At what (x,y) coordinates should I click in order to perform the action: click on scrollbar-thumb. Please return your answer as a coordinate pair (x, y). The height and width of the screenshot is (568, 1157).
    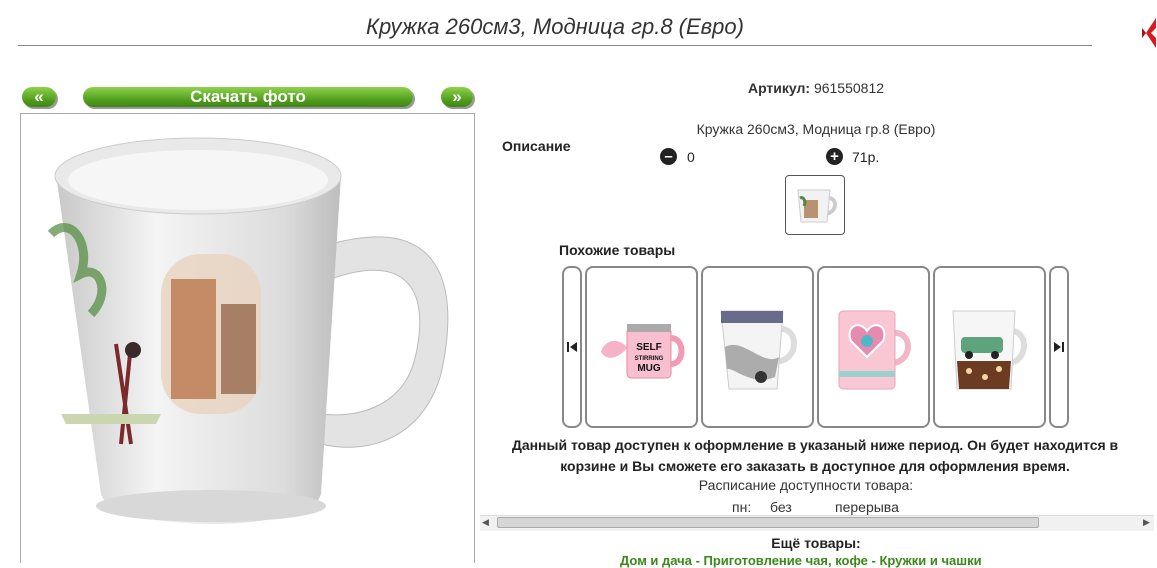
    Looking at the image, I should click on (768, 522).